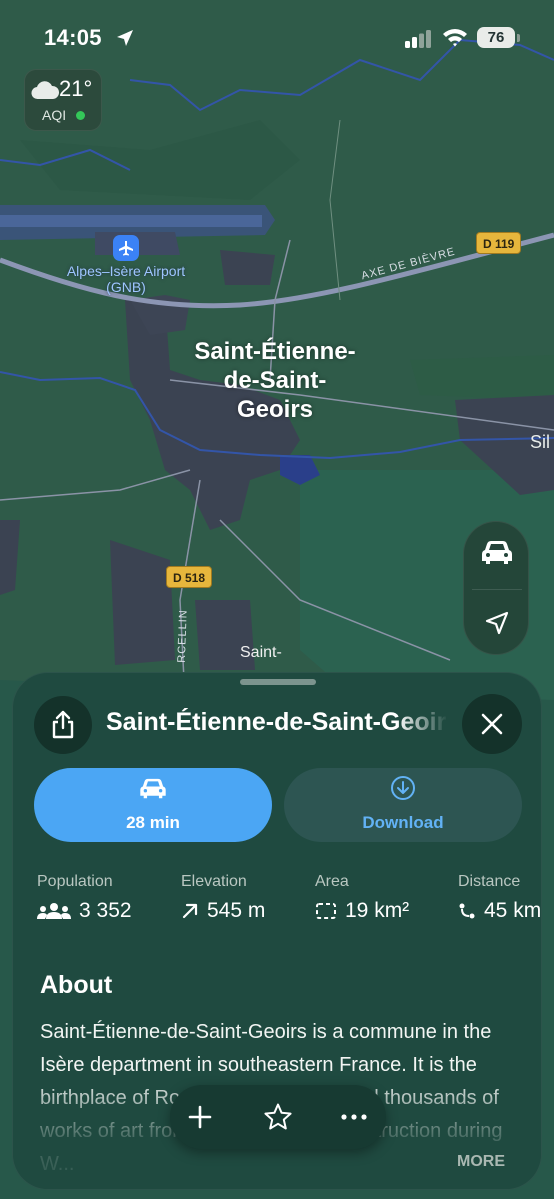 The width and height of the screenshot is (554, 1199). What do you see at coordinates (278, 682) in the screenshot?
I see `sheet-grabber` at bounding box center [278, 682].